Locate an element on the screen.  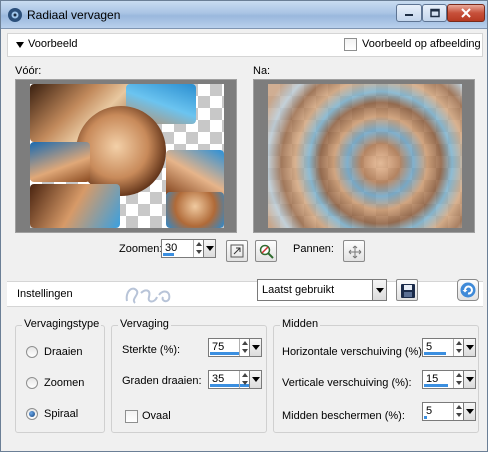
protect-level-bar is located at coordinates (425, 417).